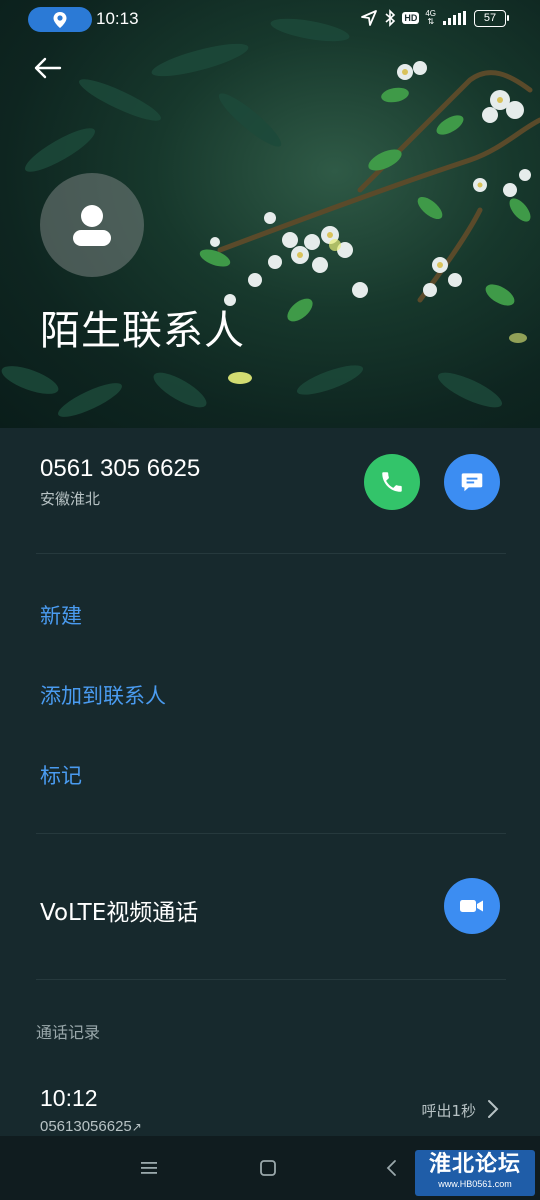 The width and height of the screenshot is (540, 1200). What do you see at coordinates (493, 1109) in the screenshot?
I see `chevron-right-icon` at bounding box center [493, 1109].